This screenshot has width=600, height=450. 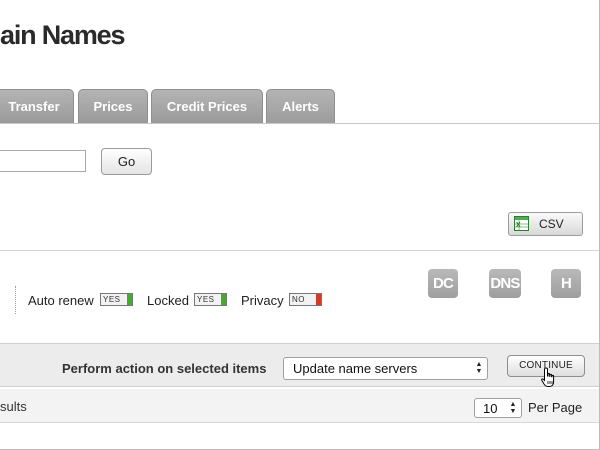 What do you see at coordinates (299, 250) in the screenshot?
I see `section-divider` at bounding box center [299, 250].